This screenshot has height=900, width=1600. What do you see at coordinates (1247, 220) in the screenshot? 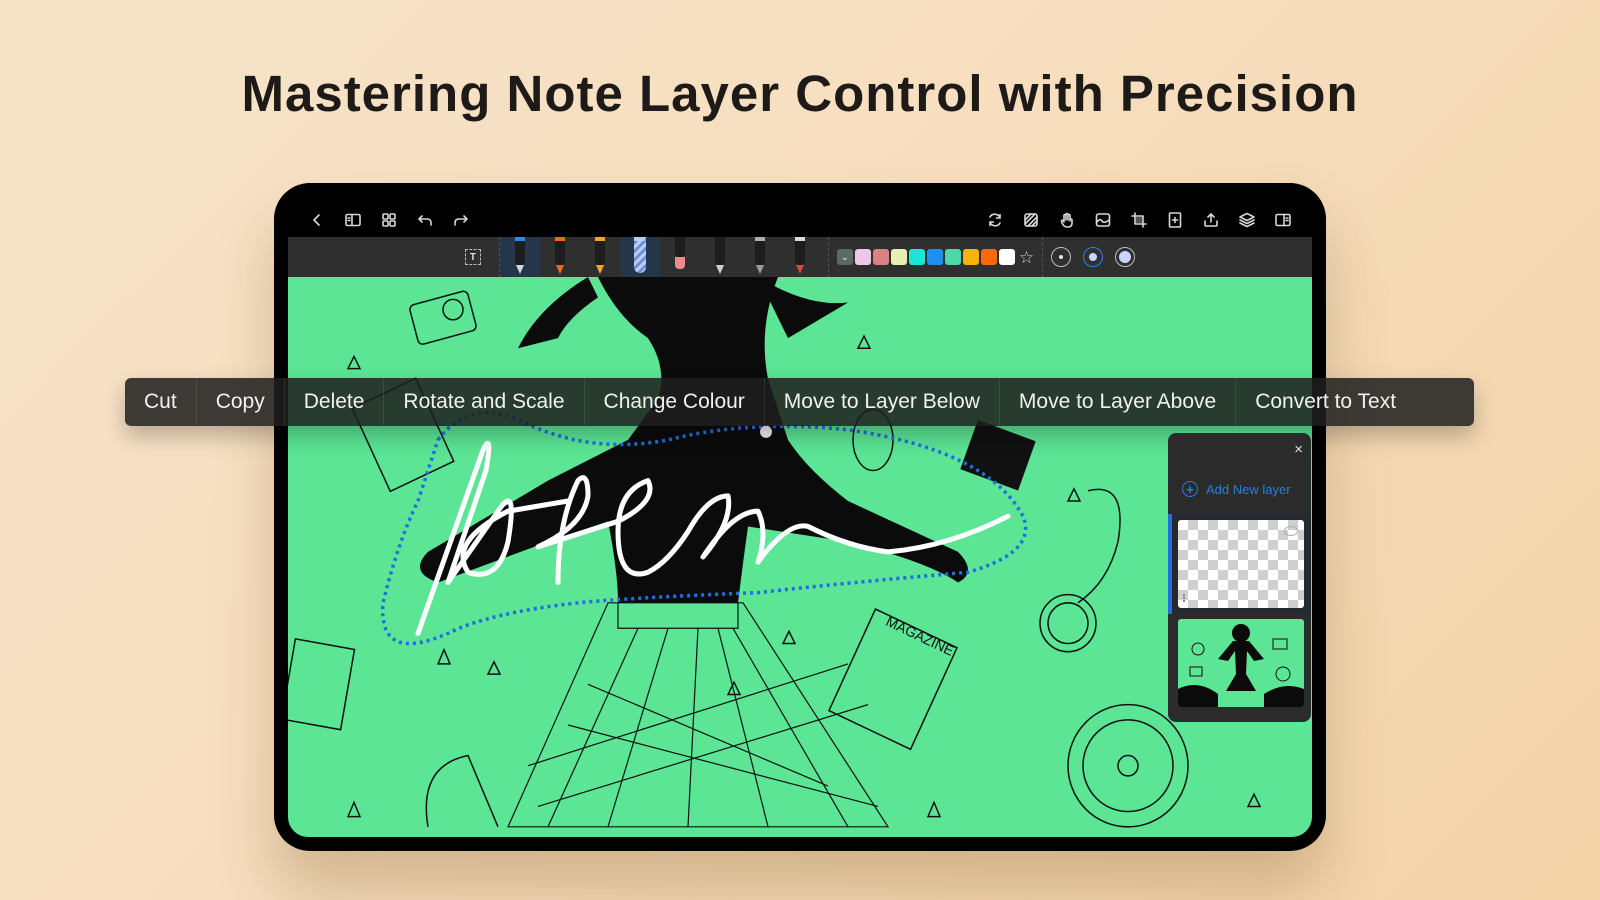
I see `layers-icon` at bounding box center [1247, 220].